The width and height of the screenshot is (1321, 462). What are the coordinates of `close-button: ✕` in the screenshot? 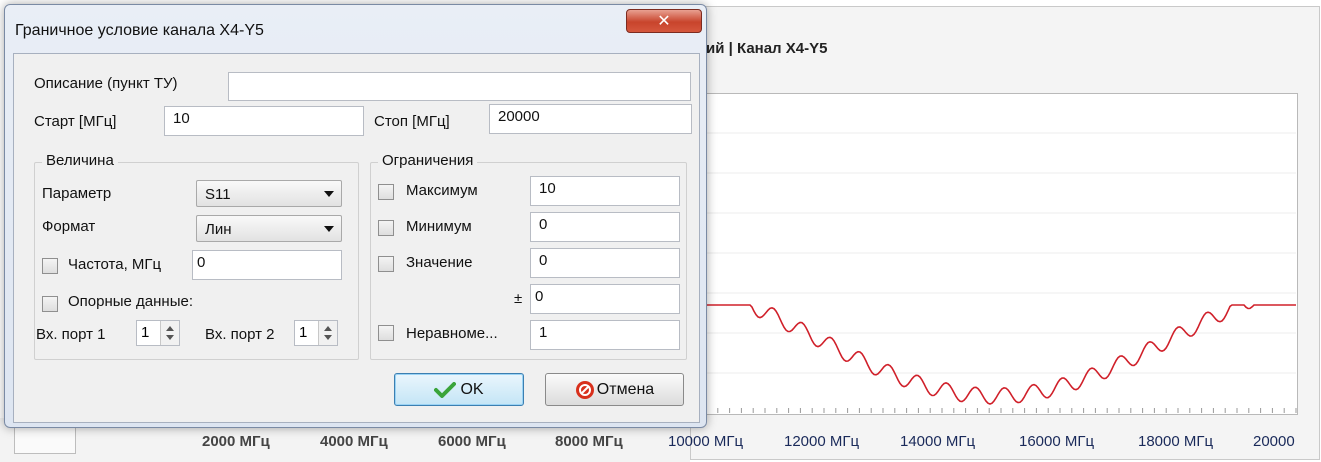 It's located at (664, 21).